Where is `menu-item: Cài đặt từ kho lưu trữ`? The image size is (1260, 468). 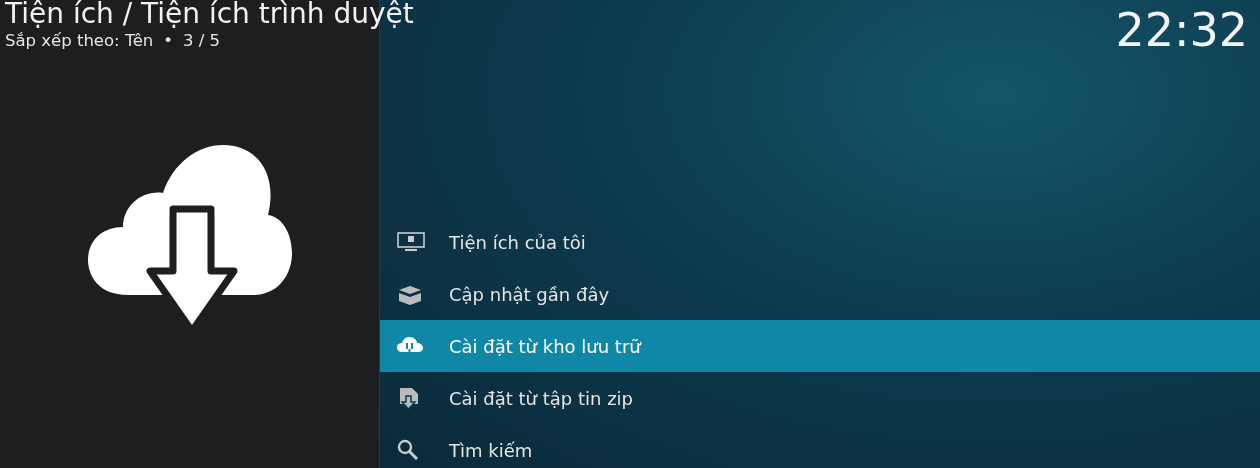 menu-item: Cài đặt từ kho lưu trữ is located at coordinates (820, 346).